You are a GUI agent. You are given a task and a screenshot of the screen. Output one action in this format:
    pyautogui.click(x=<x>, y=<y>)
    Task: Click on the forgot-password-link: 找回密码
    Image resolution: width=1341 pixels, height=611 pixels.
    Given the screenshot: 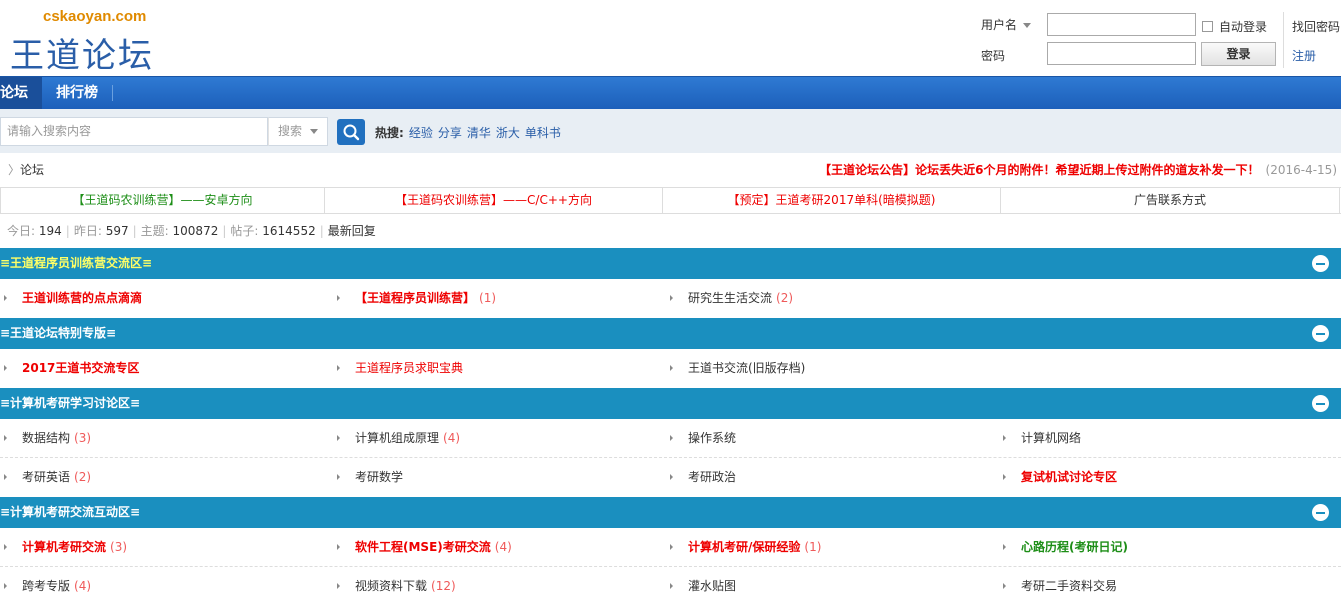 What is the action you would take?
    pyautogui.click(x=1316, y=26)
    